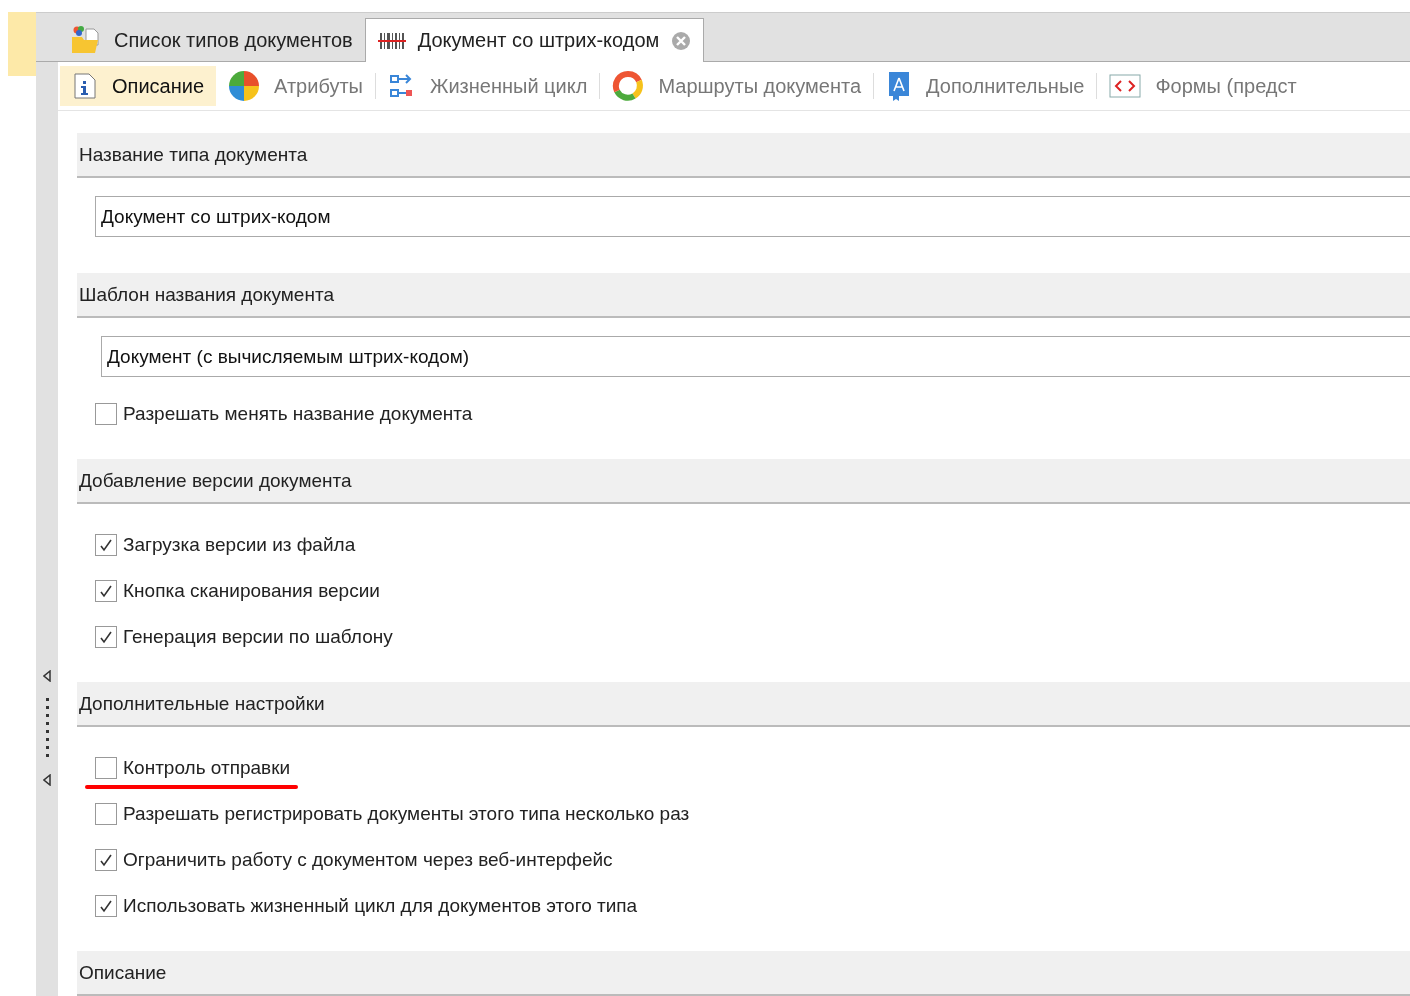  Describe the element at coordinates (86, 40) in the screenshot. I see `folder-icon` at that location.